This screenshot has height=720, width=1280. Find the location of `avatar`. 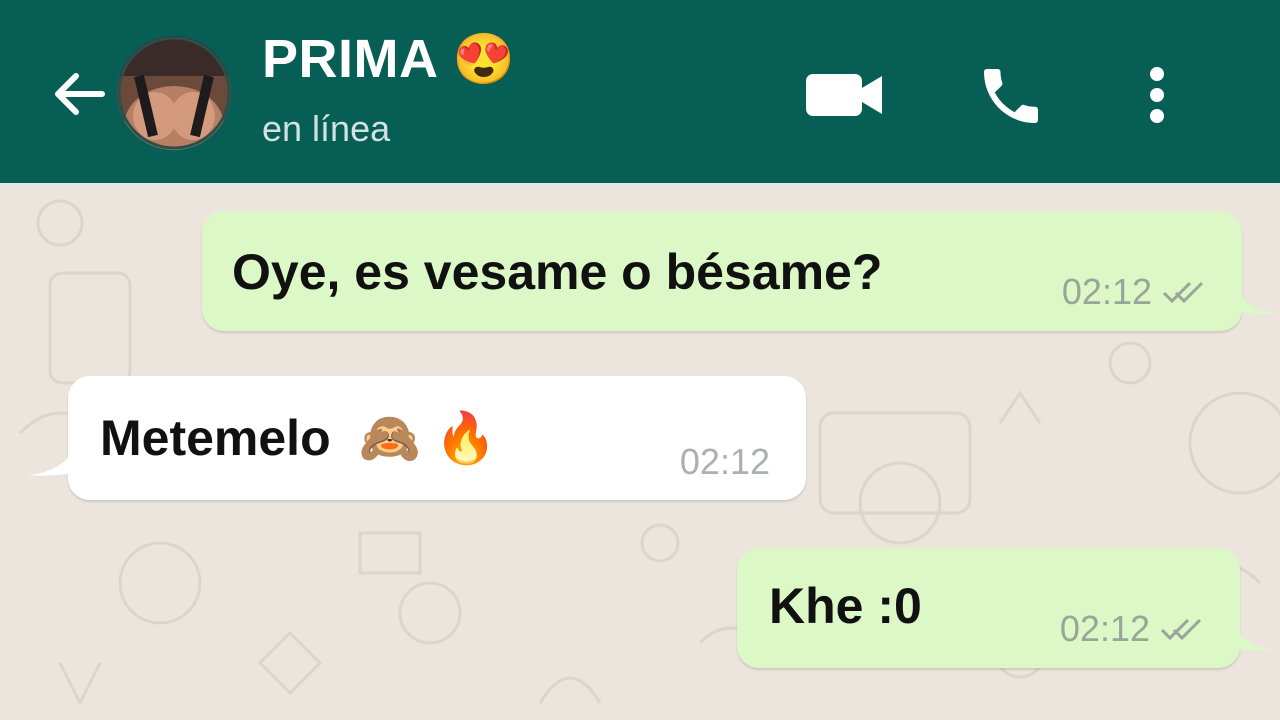

avatar is located at coordinates (174, 93).